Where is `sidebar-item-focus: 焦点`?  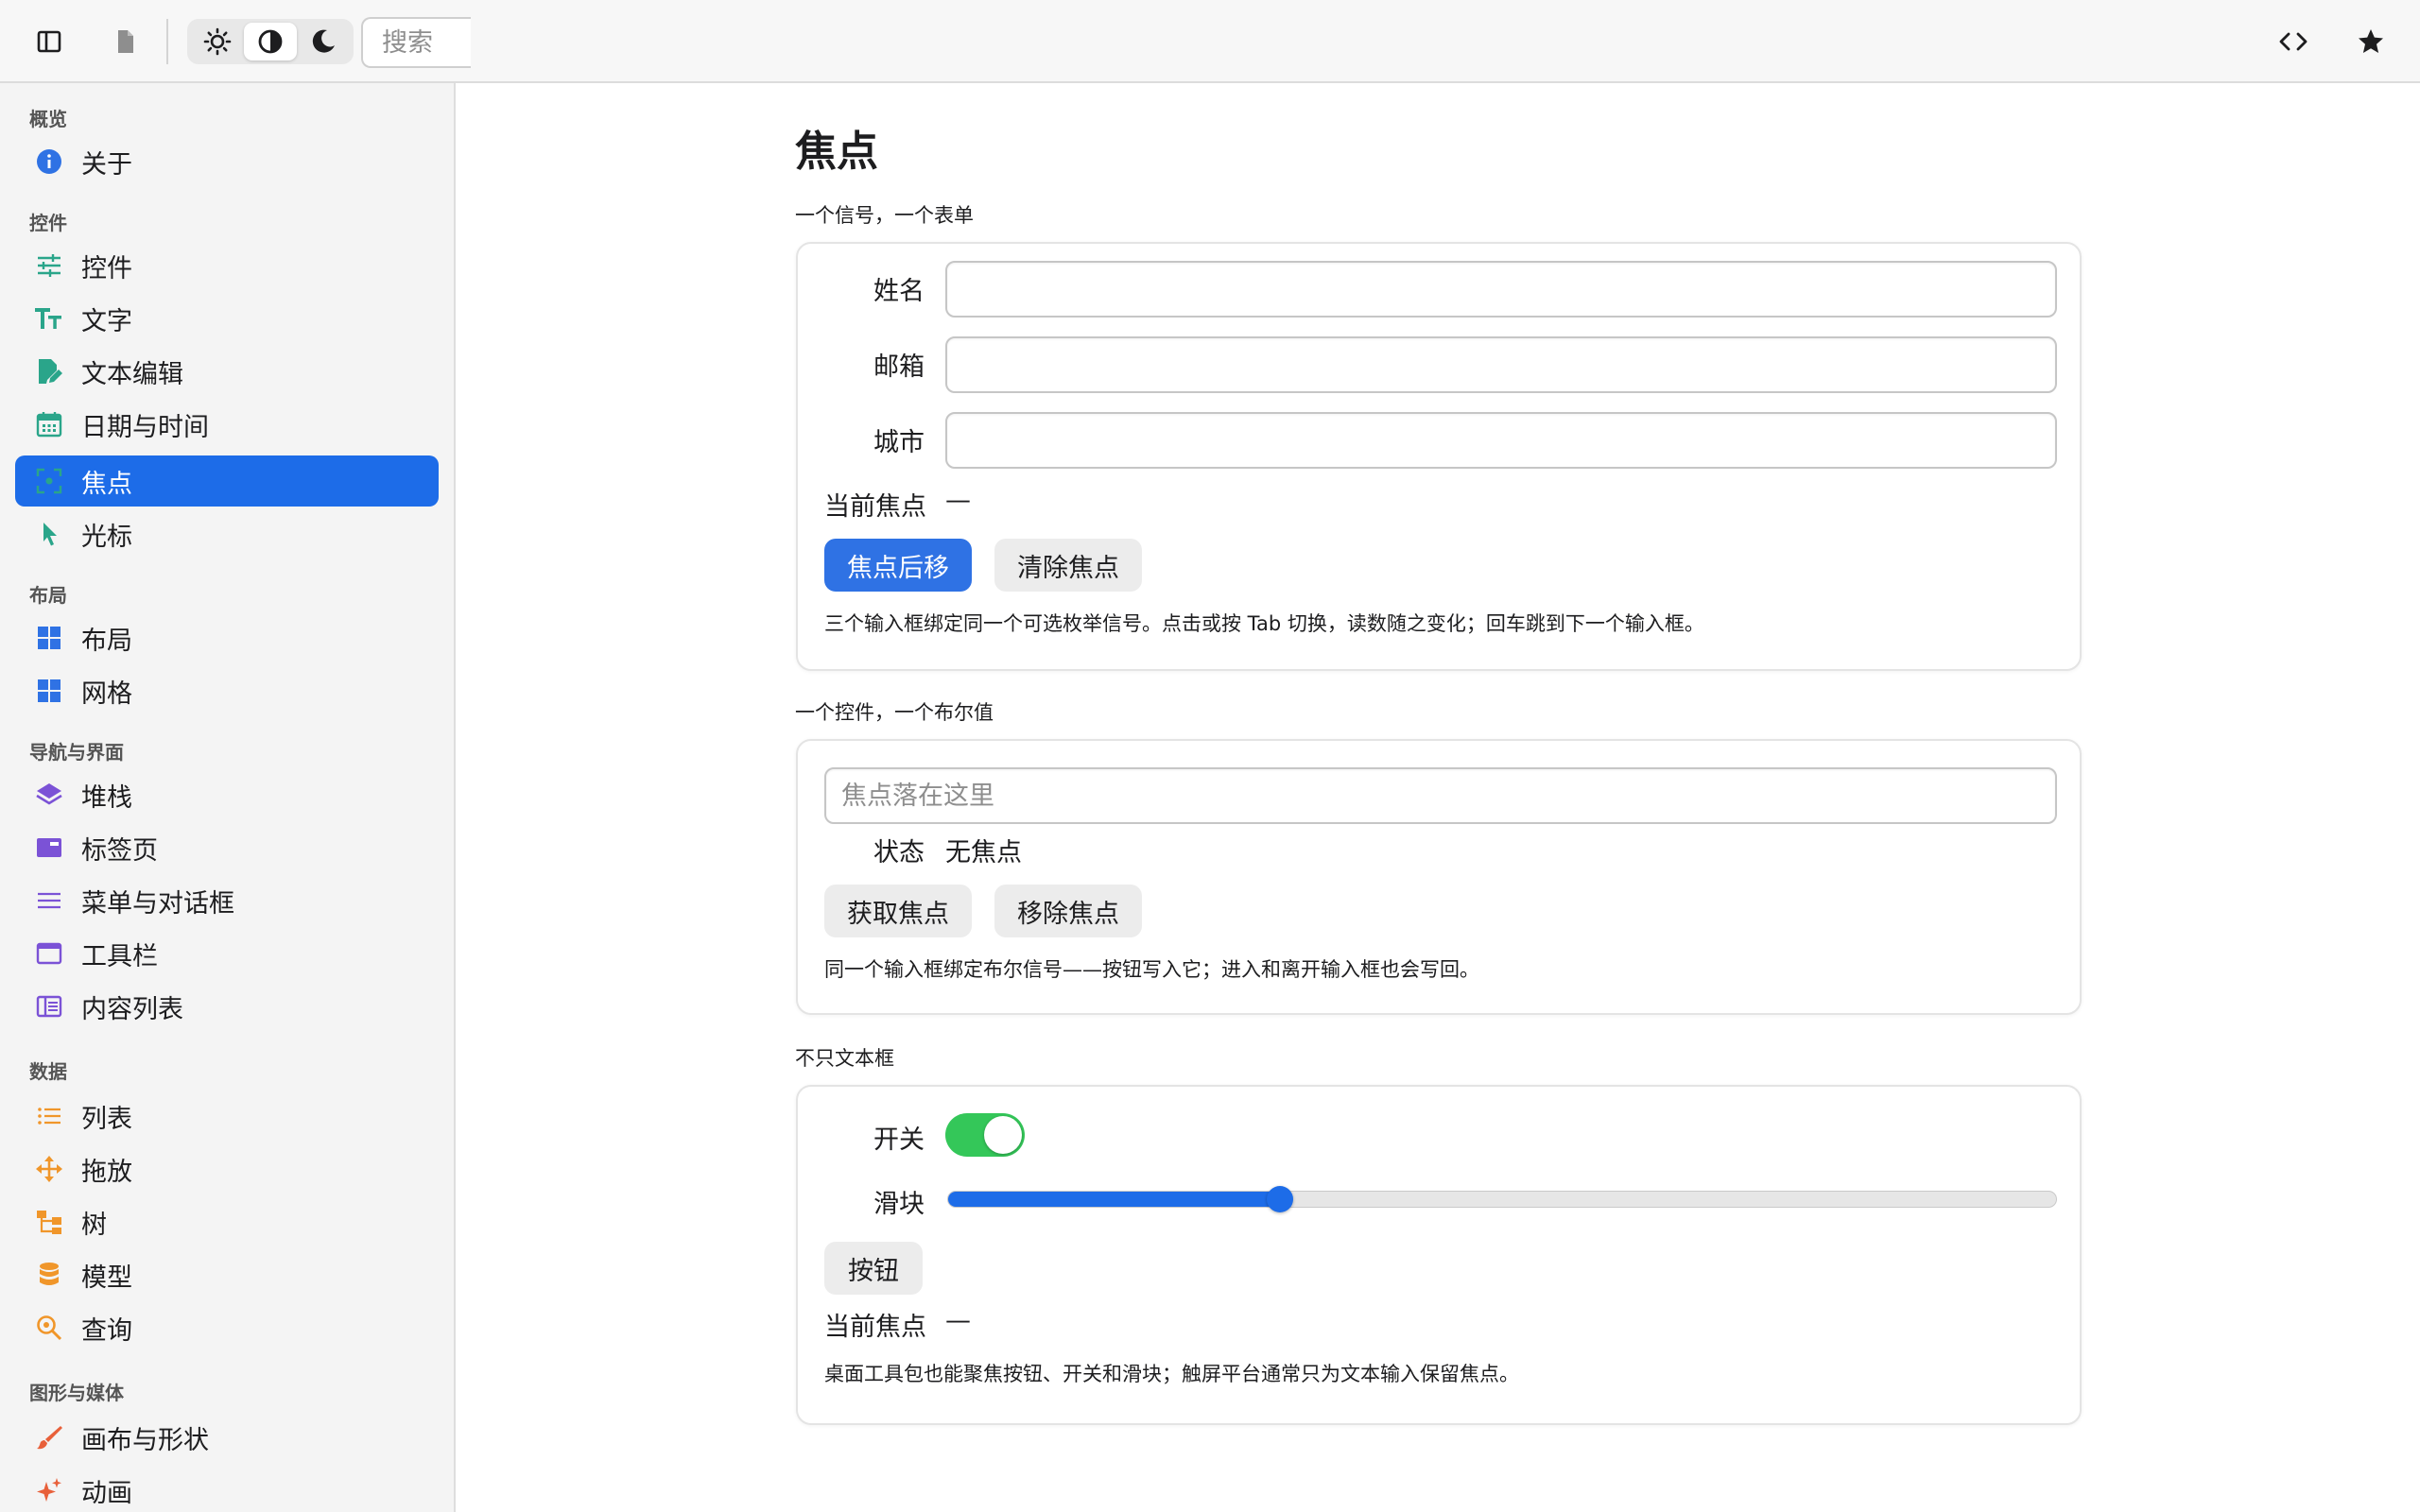 sidebar-item-focus: 焦点 is located at coordinates (227, 481).